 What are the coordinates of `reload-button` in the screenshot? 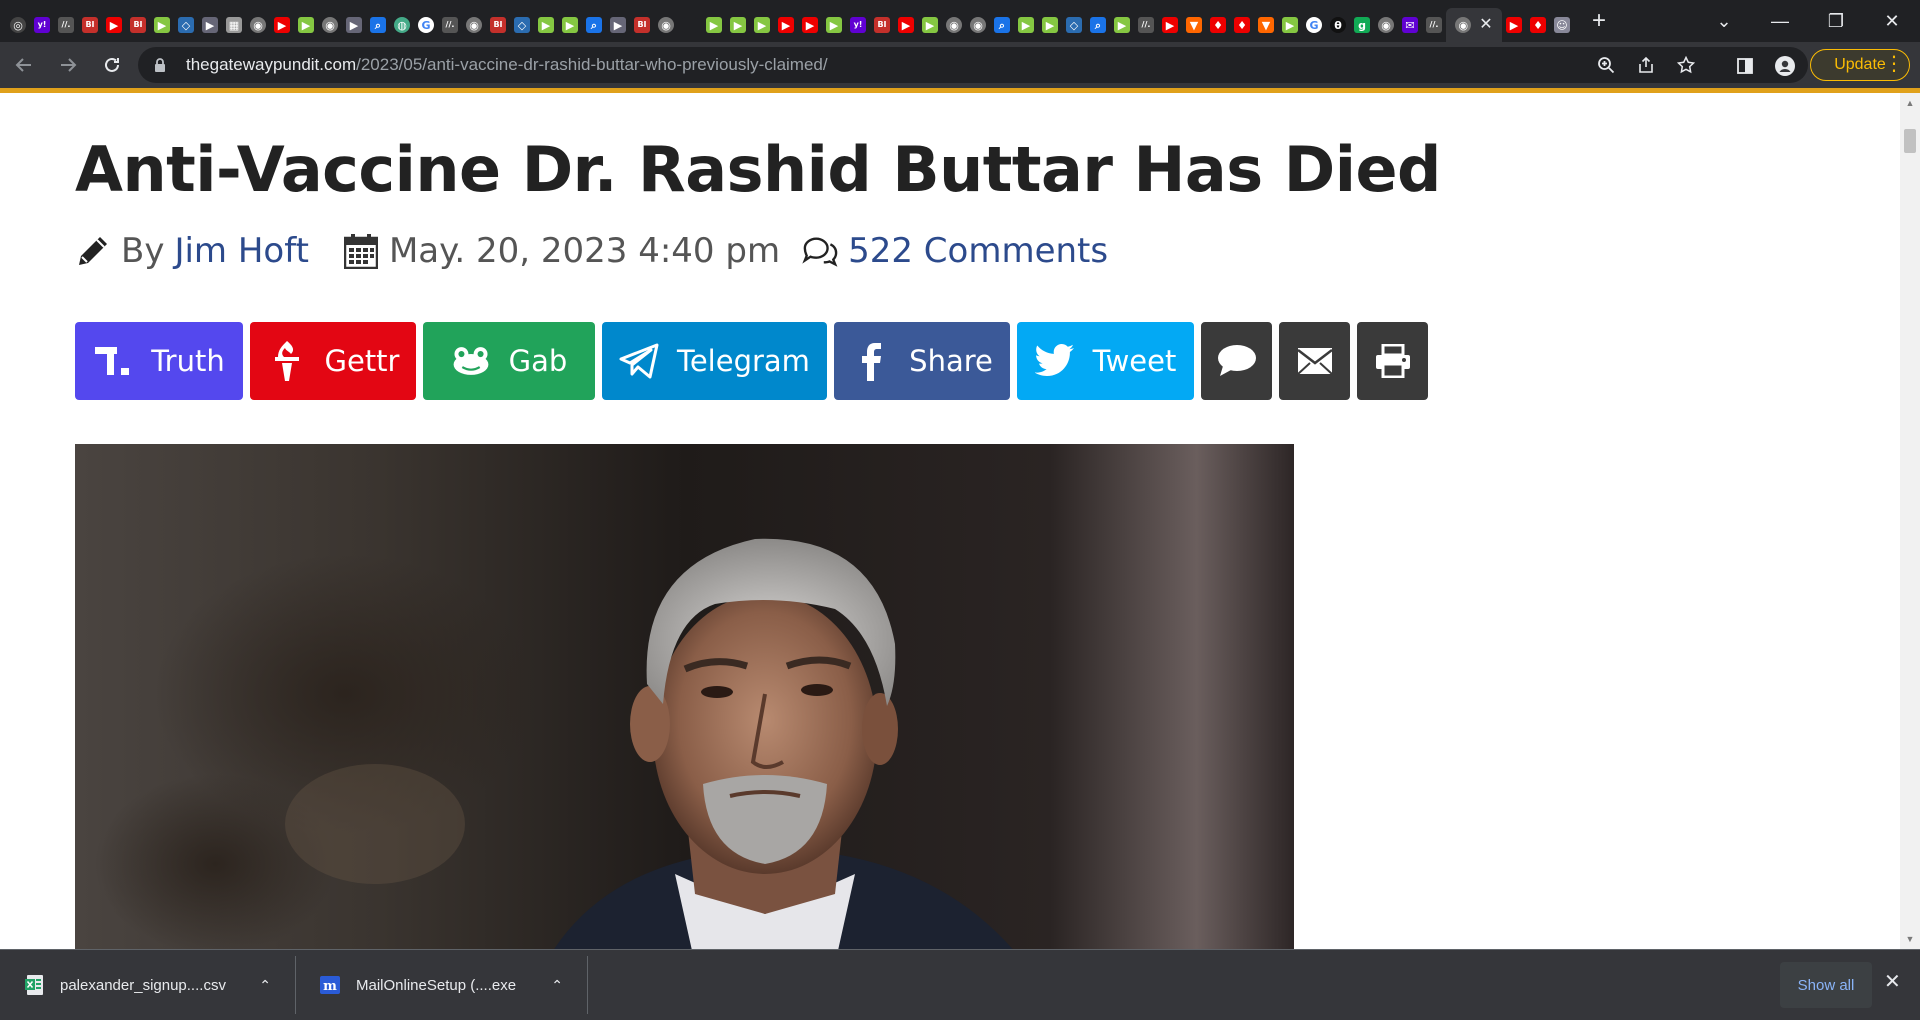 It's located at (112, 65).